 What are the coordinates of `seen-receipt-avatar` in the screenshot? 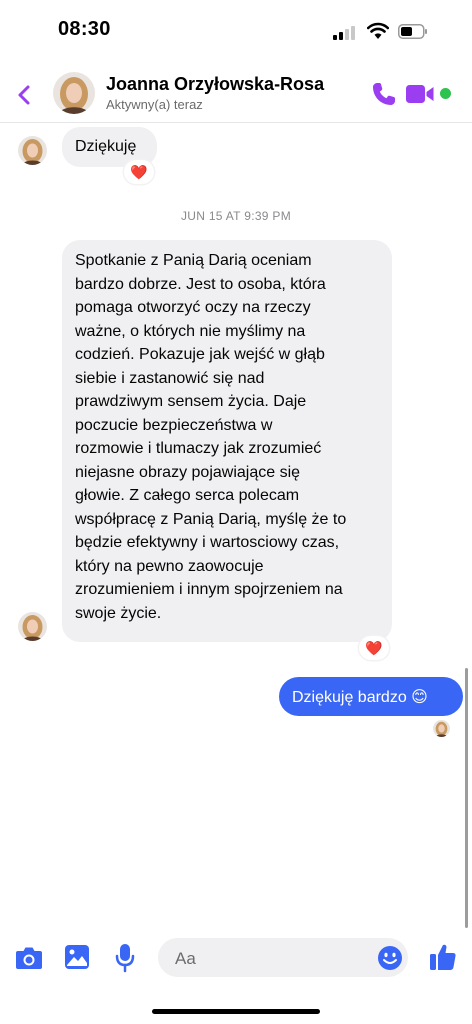 It's located at (441, 728).